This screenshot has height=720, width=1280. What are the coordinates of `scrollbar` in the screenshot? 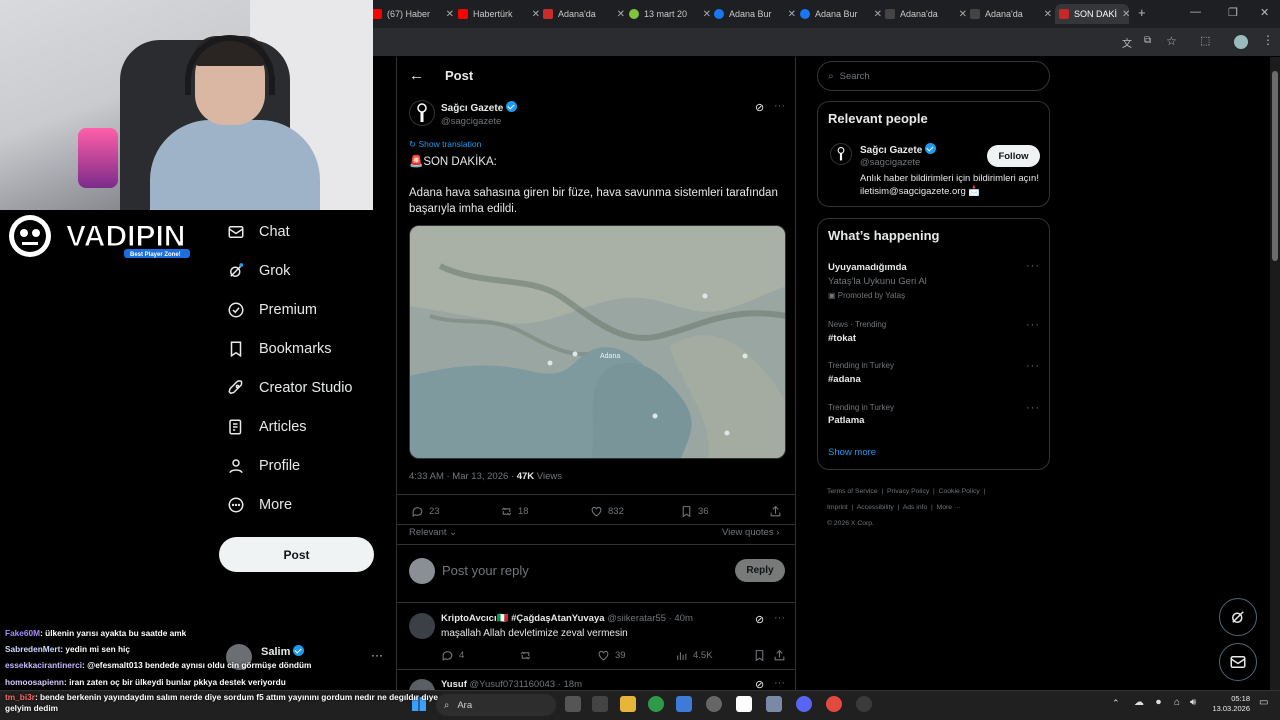 It's located at (1275, 373).